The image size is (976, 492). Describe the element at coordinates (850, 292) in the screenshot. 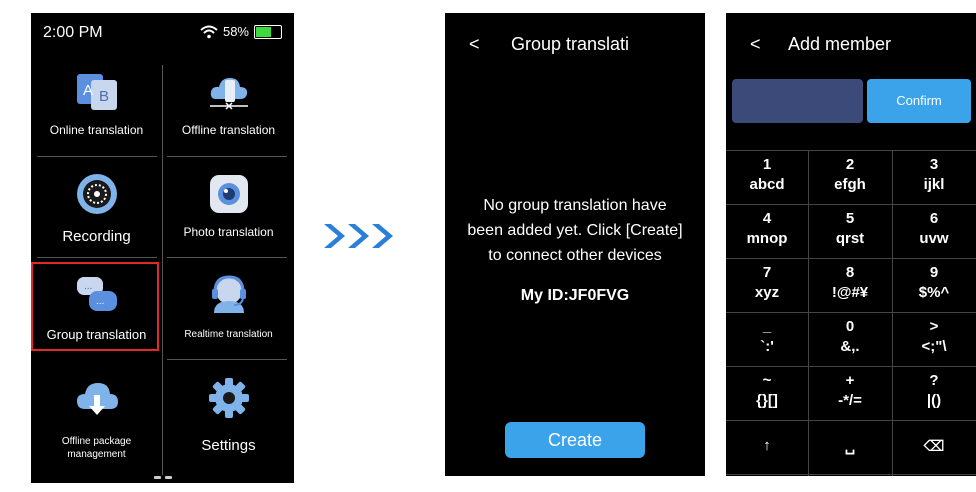

I see `key-secondary: !@#¥` at that location.